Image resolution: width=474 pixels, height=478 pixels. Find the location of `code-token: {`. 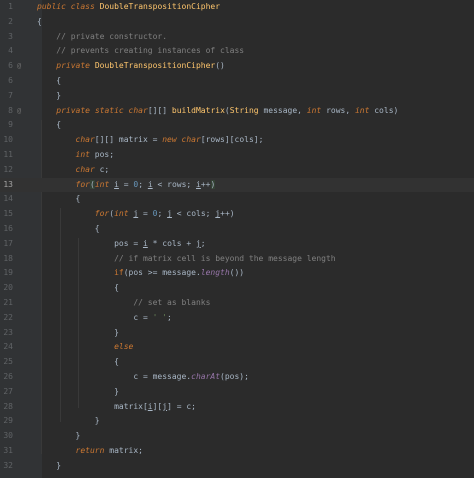

code-token: { is located at coordinates (68, 228).